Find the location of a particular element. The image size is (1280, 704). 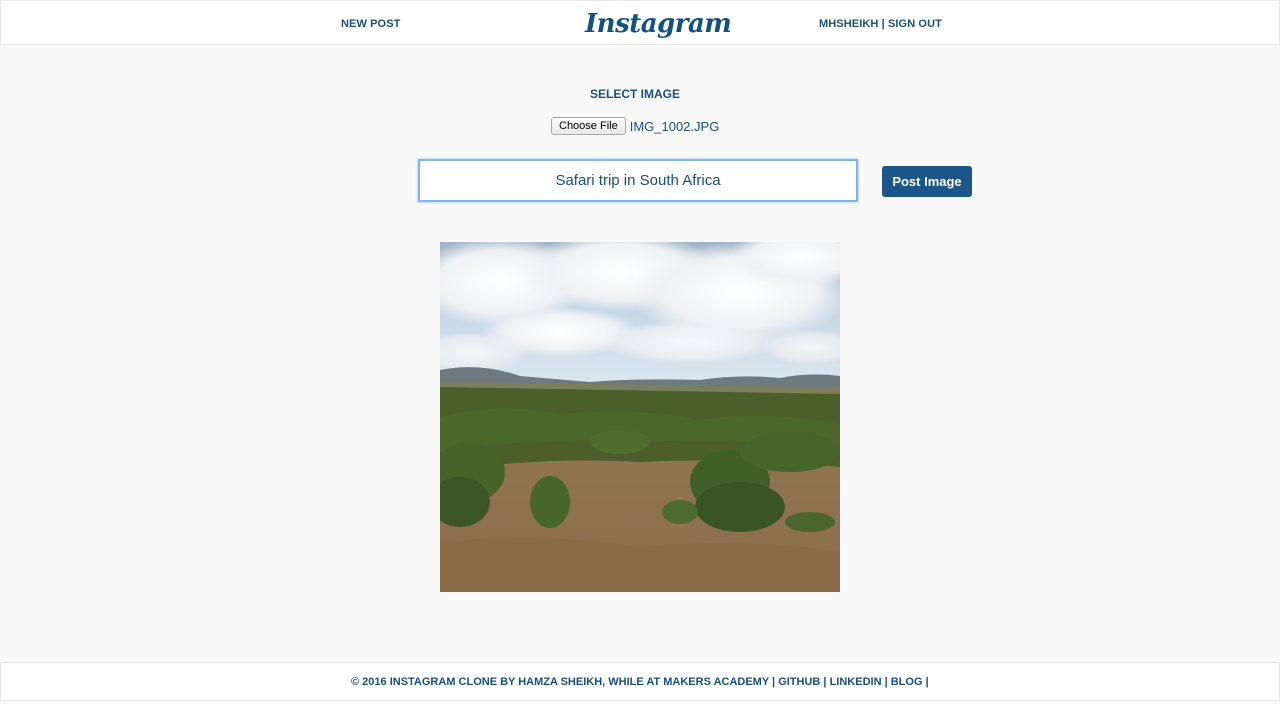

file-picker: Choose File IMG_1002.JPG is located at coordinates (635, 126).